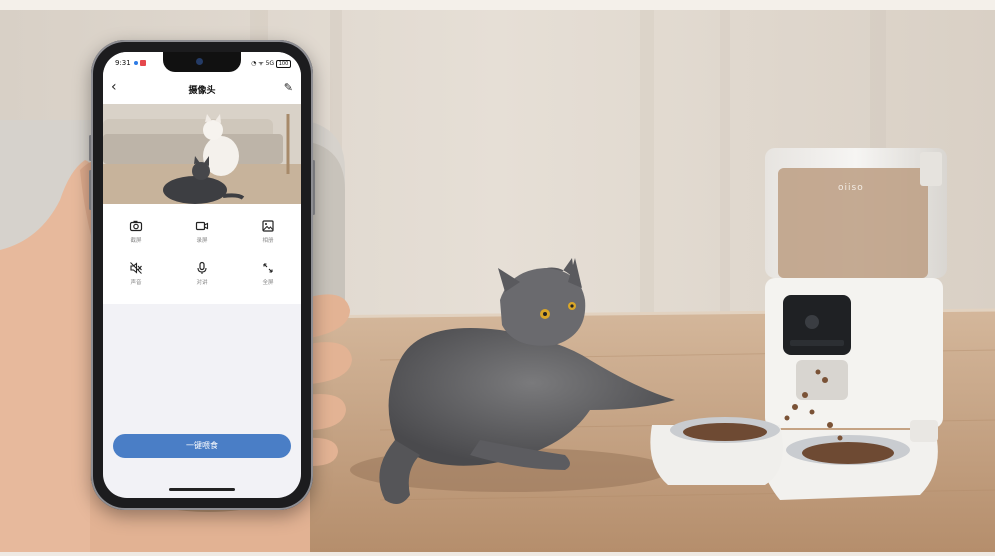 This screenshot has height=556, width=995. What do you see at coordinates (202, 267) in the screenshot?
I see `microphone-icon` at bounding box center [202, 267].